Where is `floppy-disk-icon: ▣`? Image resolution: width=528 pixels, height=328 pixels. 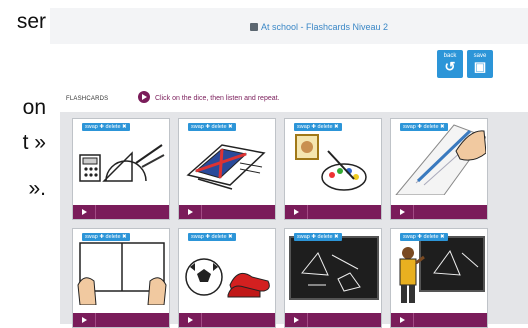
floppy-disk-icon: ▣ is located at coordinates (480, 66).